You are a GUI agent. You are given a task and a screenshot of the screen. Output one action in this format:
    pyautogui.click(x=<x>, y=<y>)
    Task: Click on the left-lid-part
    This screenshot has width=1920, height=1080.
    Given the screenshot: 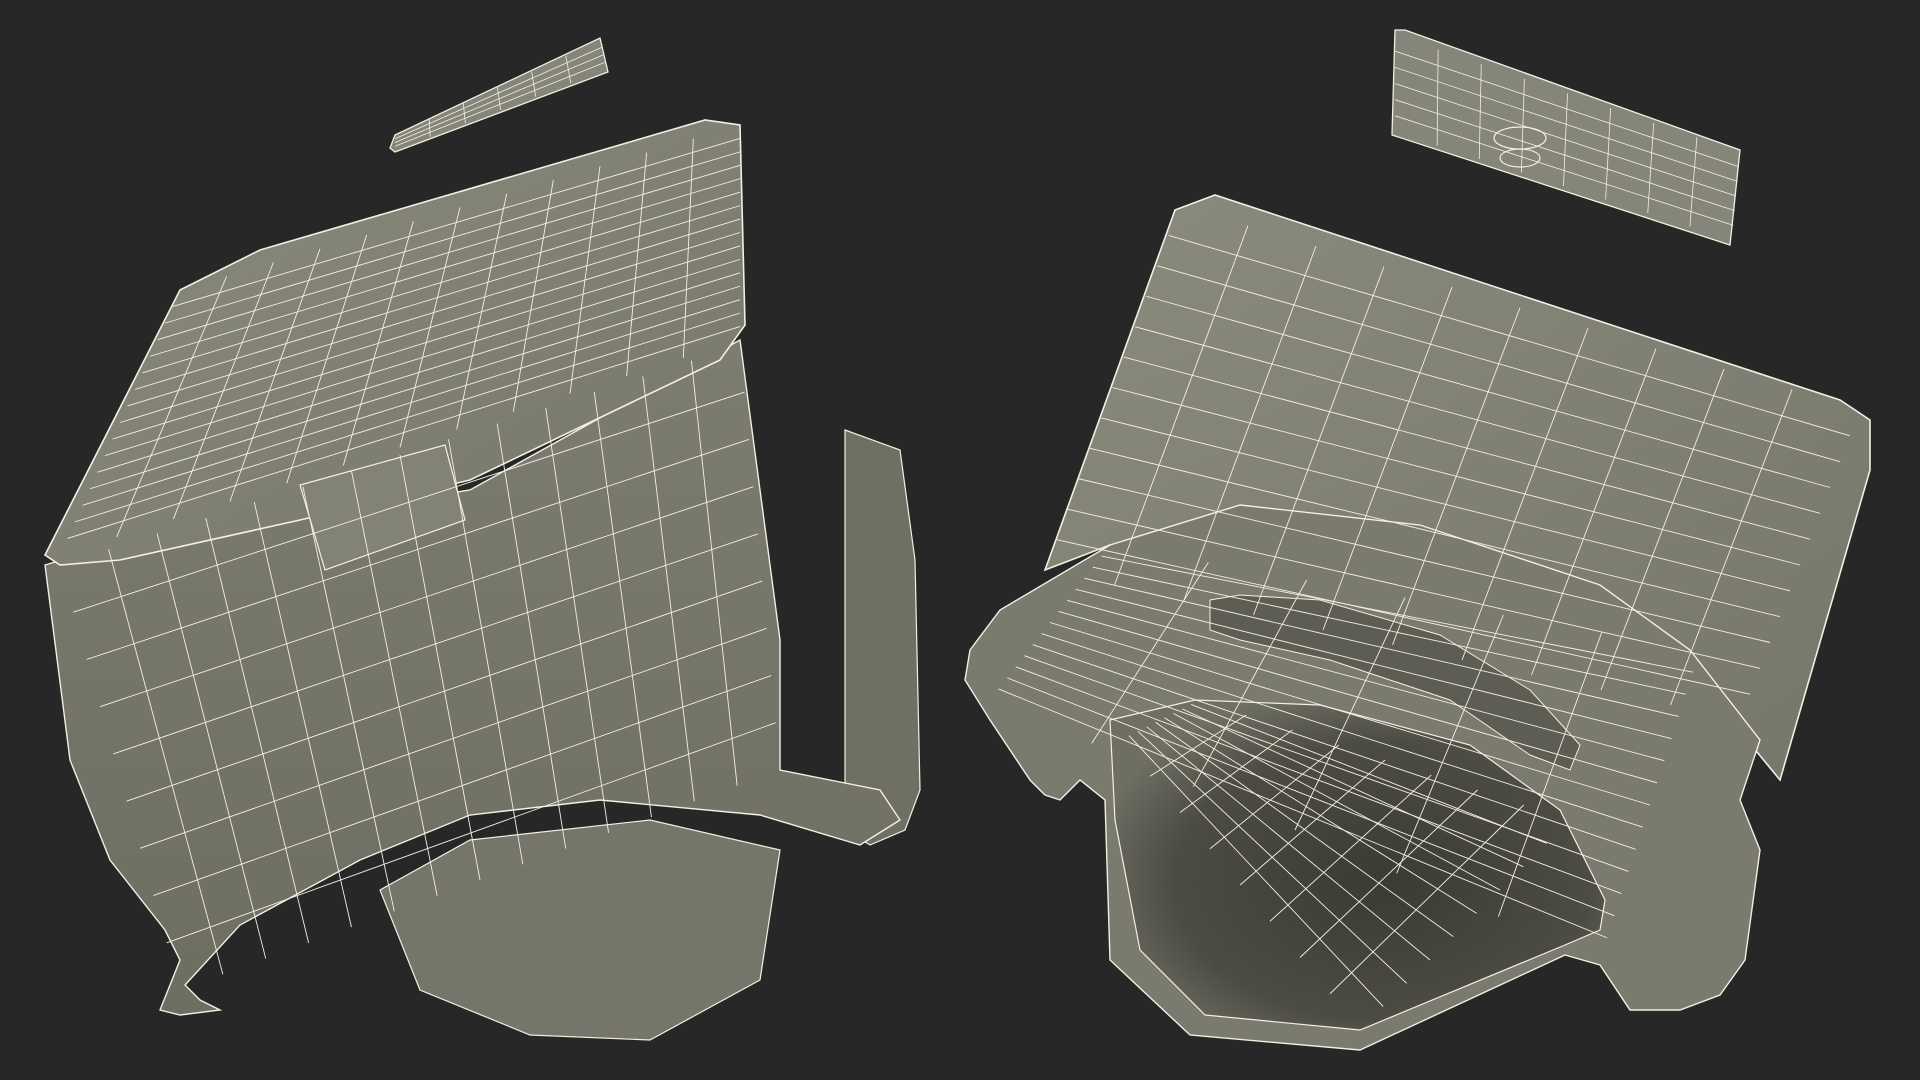 What is the action you would take?
    pyautogui.click(x=499, y=95)
    